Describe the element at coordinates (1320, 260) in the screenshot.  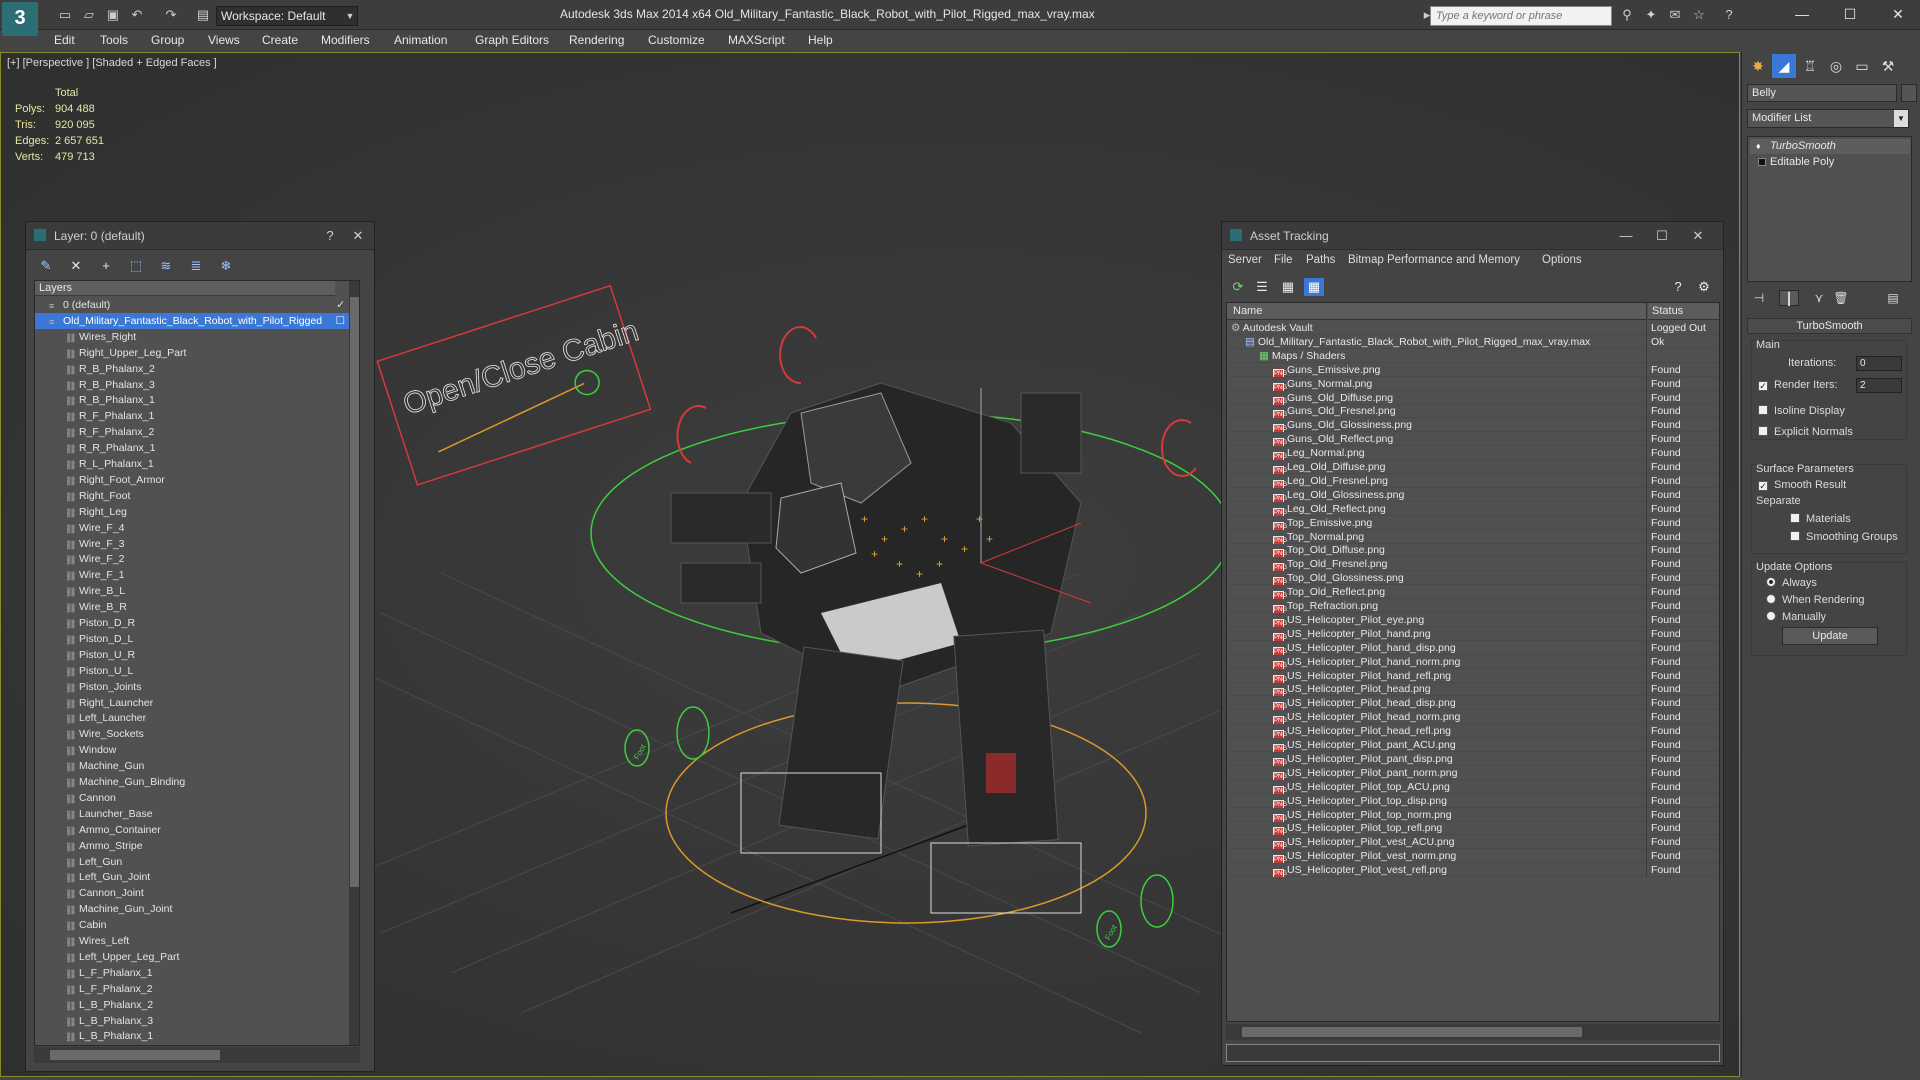
I see `asset-menu-paths: Paths` at that location.